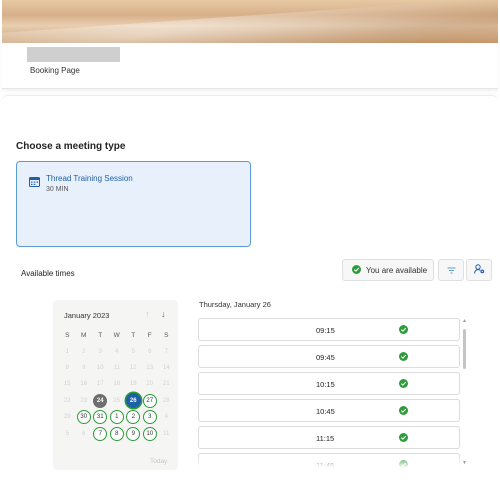  I want to click on calendar-day-past: 18, so click(117, 384).